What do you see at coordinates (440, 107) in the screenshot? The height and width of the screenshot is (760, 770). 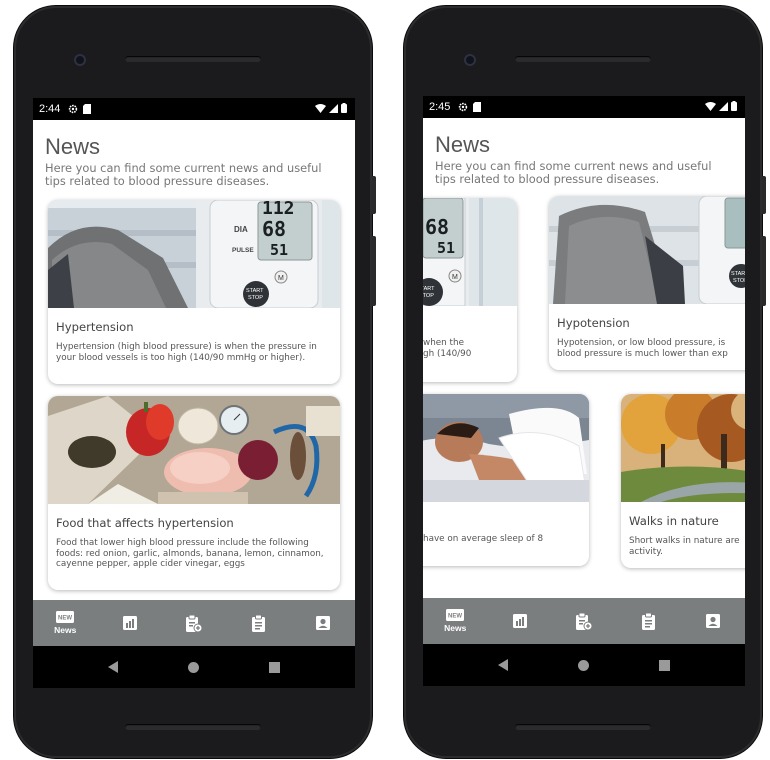 I see `status-time: 2:45` at bounding box center [440, 107].